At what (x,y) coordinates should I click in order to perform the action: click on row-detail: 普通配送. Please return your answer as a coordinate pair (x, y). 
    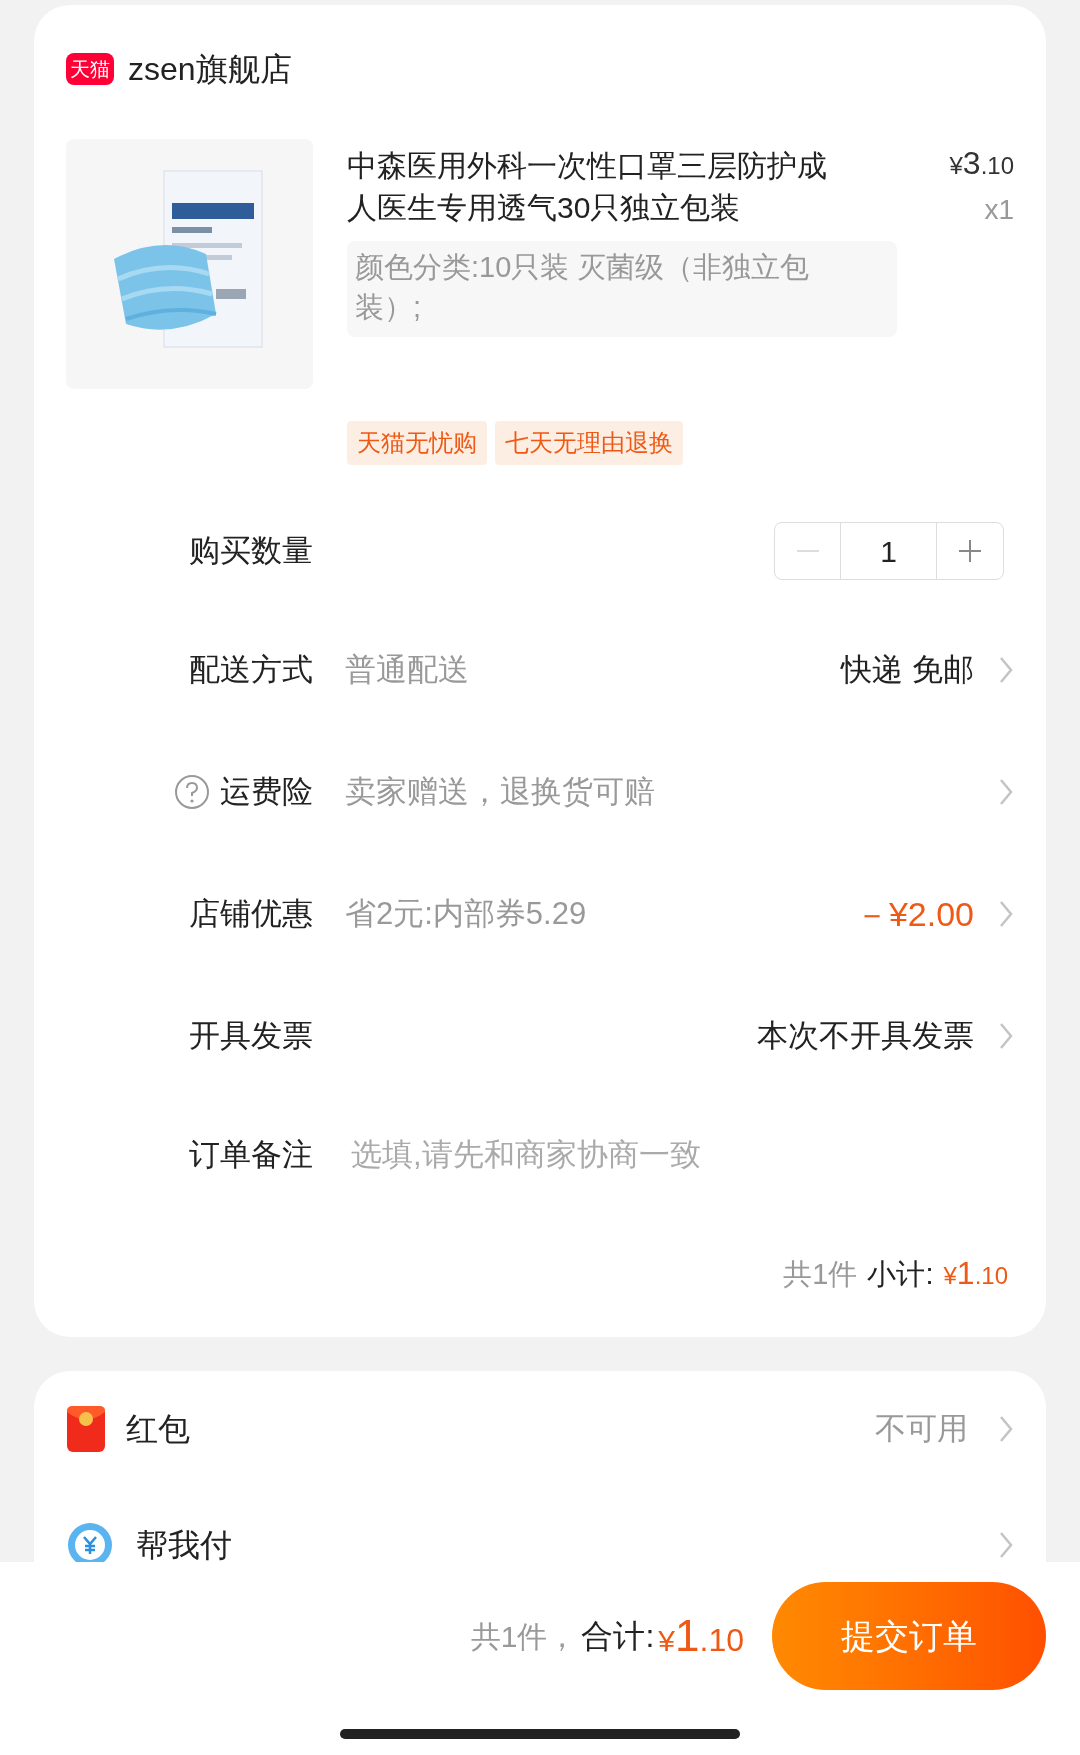
    Looking at the image, I should click on (407, 669).